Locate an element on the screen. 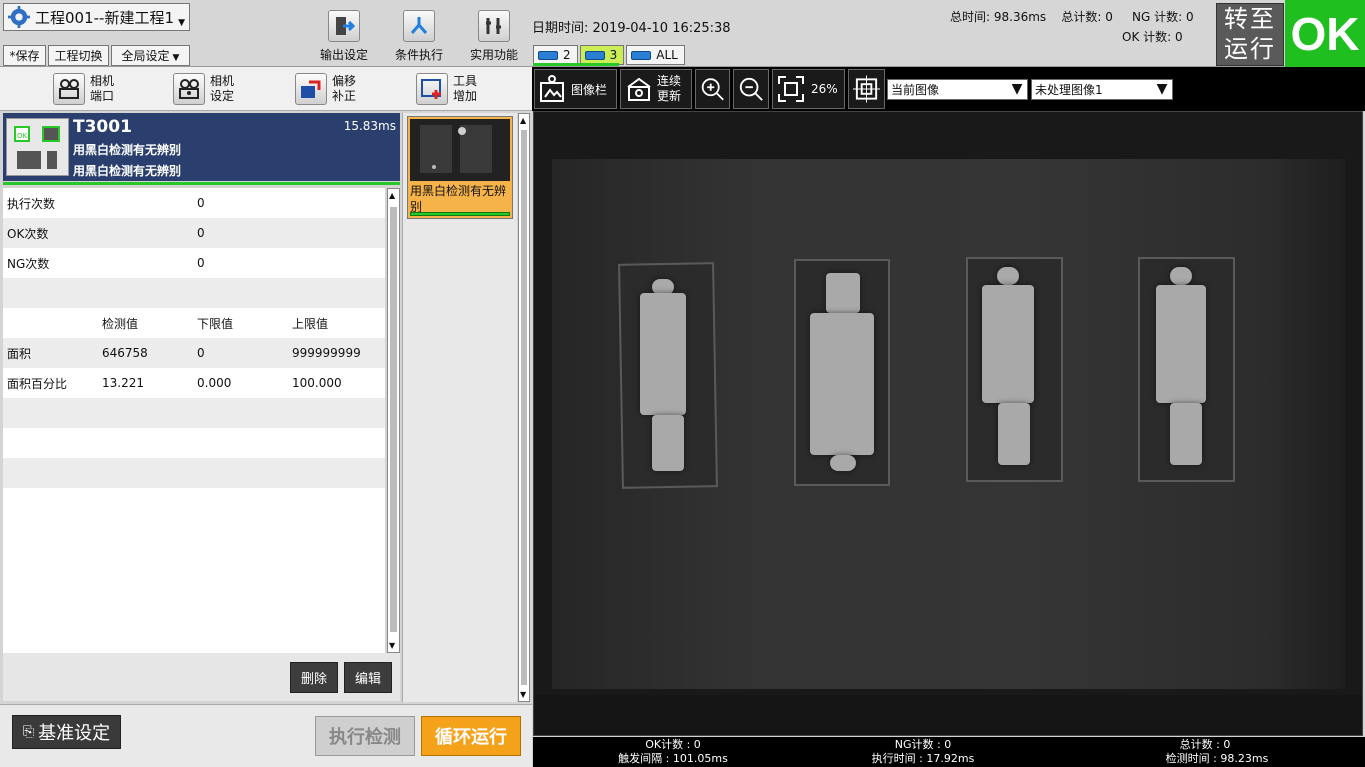 This screenshot has width=1365, height=767. measure-upper: 100.000 is located at coordinates (317, 383).